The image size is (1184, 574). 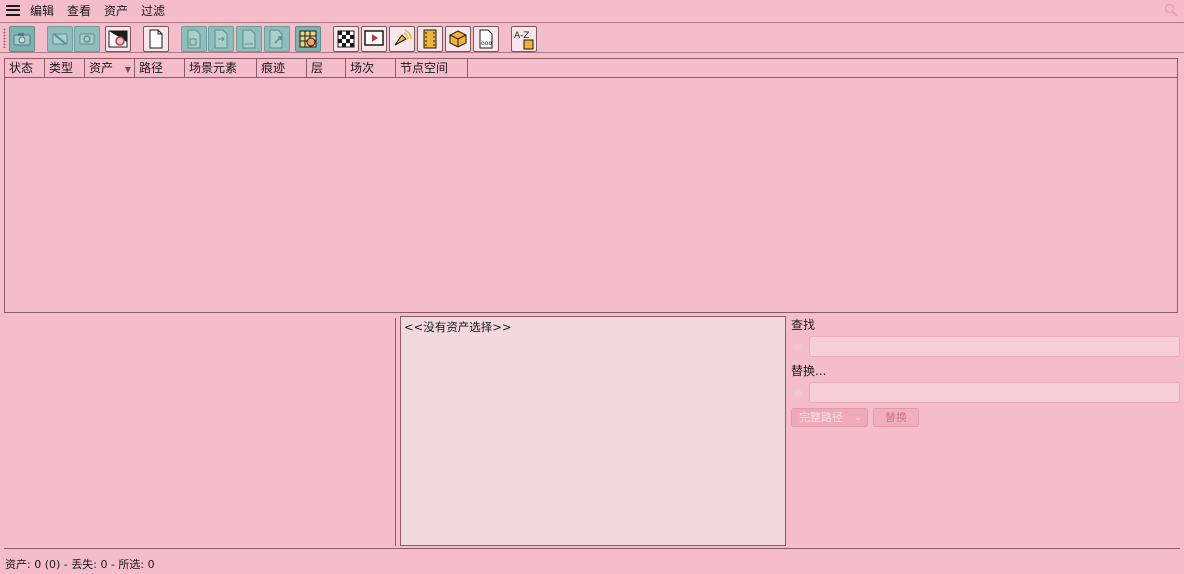 What do you see at coordinates (65, 68) in the screenshot?
I see `column-type: 类型` at bounding box center [65, 68].